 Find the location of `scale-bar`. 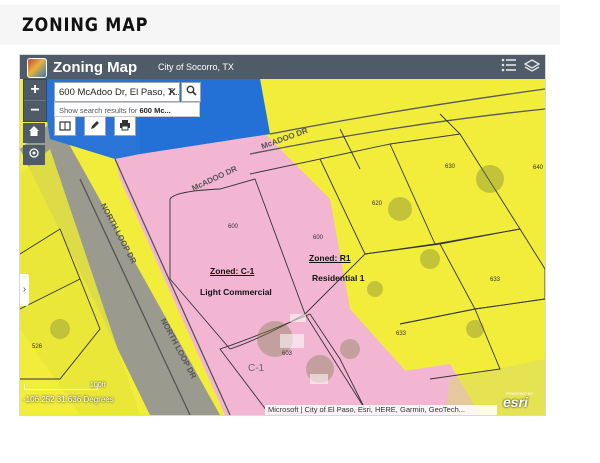

scale-bar is located at coordinates (61, 387).